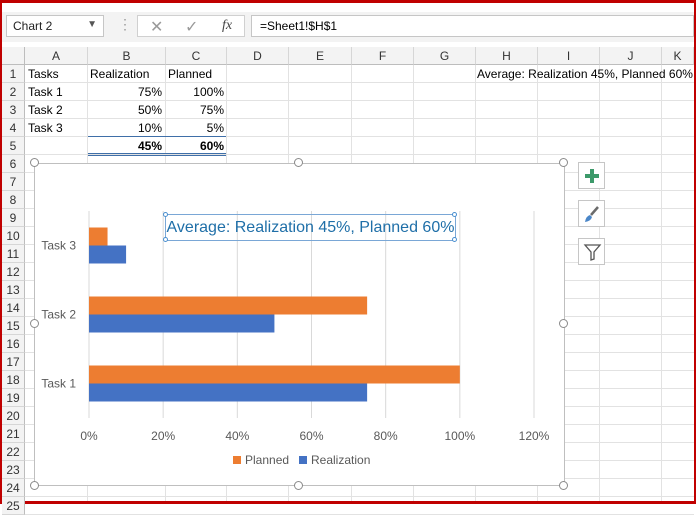 The width and height of the screenshot is (696, 515). Describe the element at coordinates (196, 56) in the screenshot. I see `column-header-c: C` at that location.